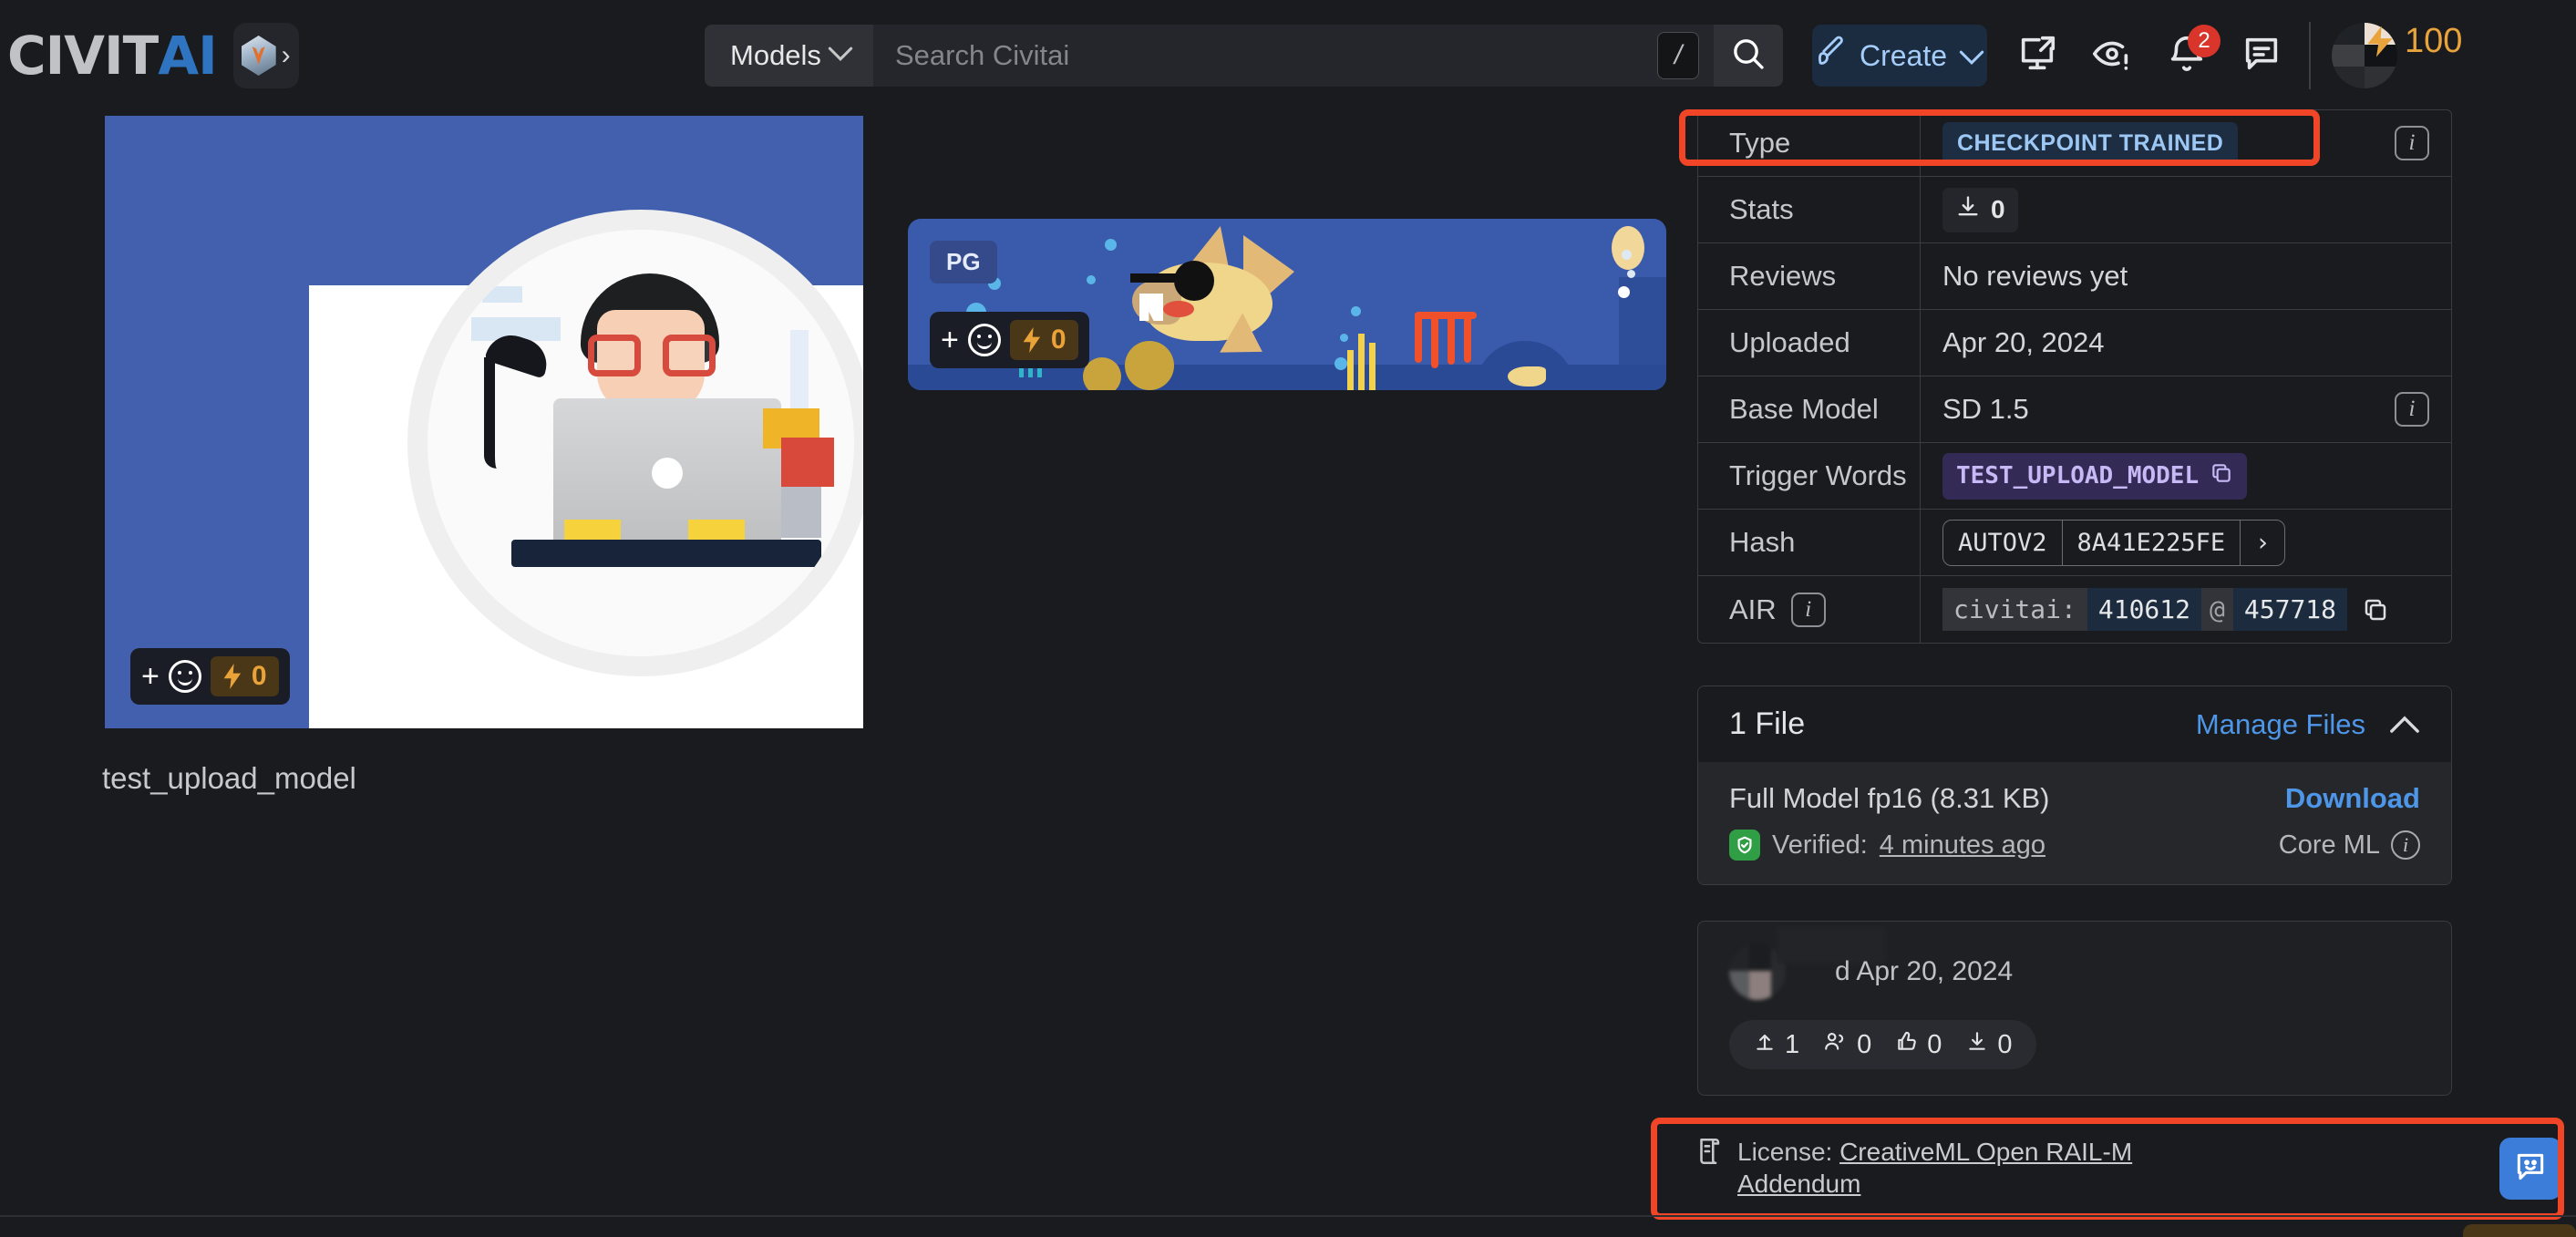 This screenshot has width=2576, height=1237. Describe the element at coordinates (1043, 340) in the screenshot. I see `preview2-tip-buzz-button: 0` at that location.